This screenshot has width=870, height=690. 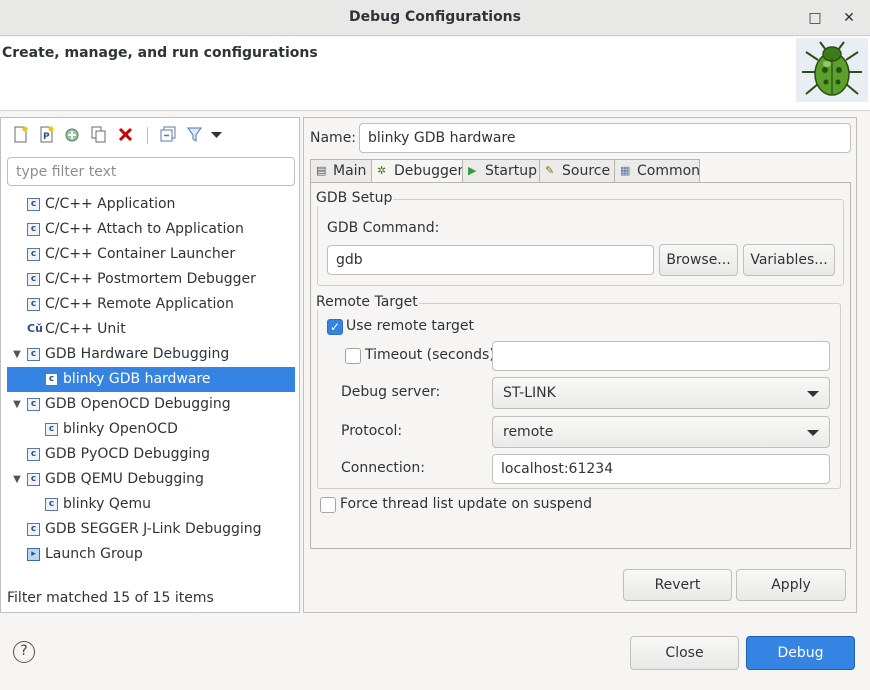 I want to click on tree-item-label: C/C++ Application, so click(x=110, y=204).